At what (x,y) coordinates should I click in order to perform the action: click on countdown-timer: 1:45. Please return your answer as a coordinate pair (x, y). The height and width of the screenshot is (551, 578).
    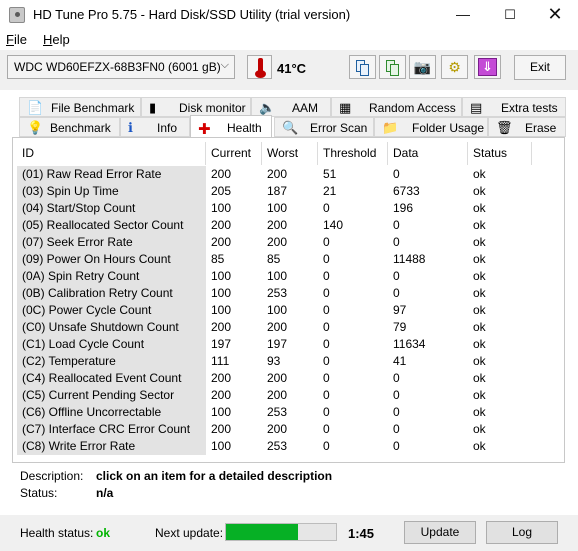
    Looking at the image, I should click on (361, 533).